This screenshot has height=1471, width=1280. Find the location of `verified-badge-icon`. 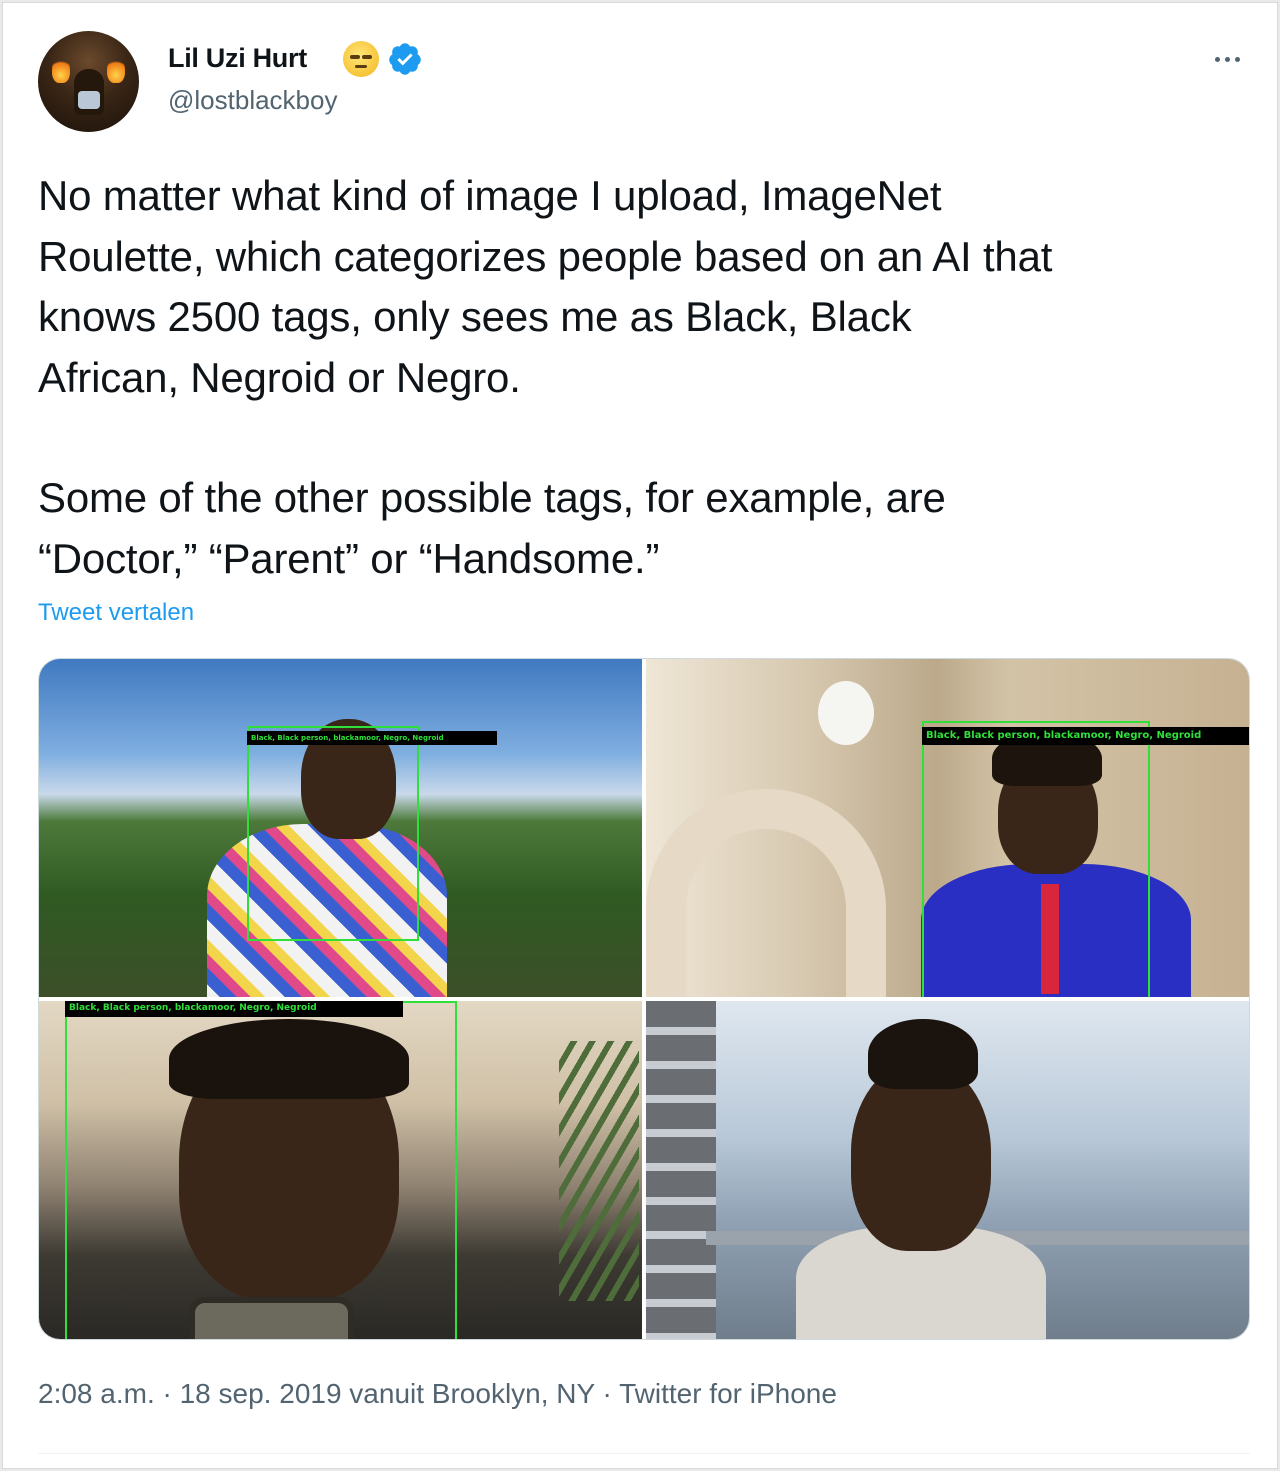

verified-badge-icon is located at coordinates (405, 59).